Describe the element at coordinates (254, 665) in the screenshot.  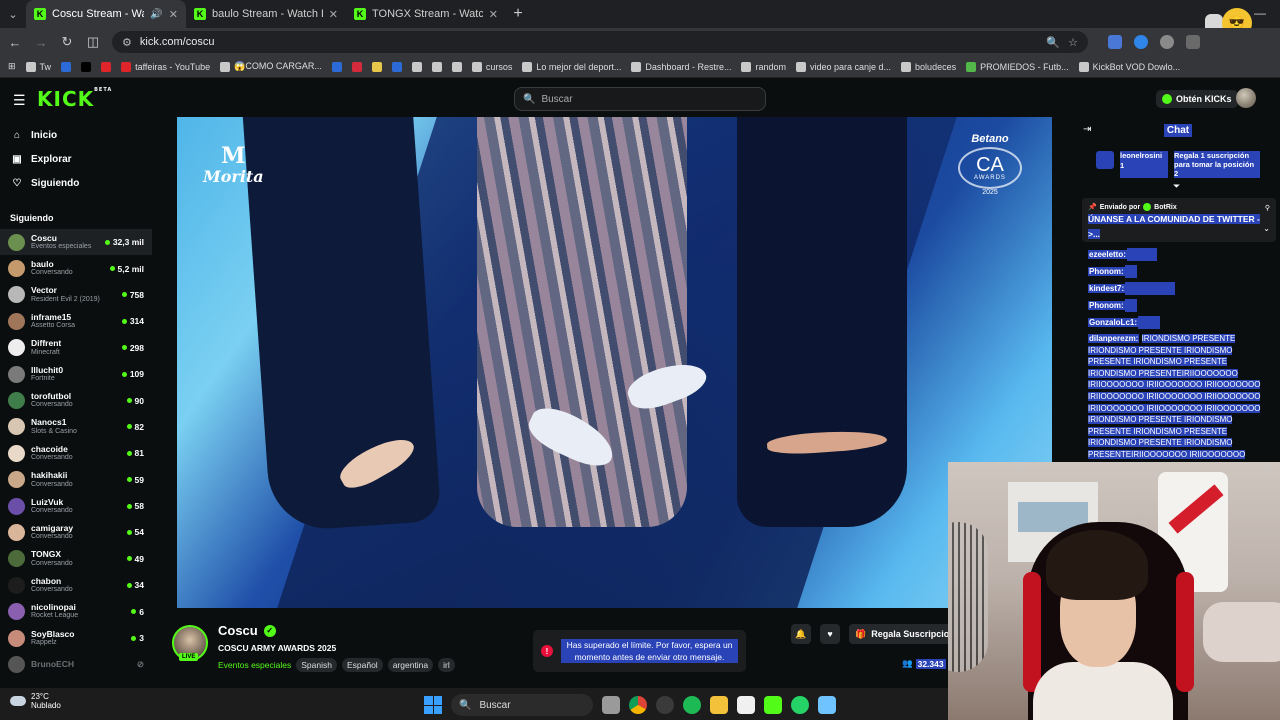
I see `category-link: Eventos especiales` at that location.